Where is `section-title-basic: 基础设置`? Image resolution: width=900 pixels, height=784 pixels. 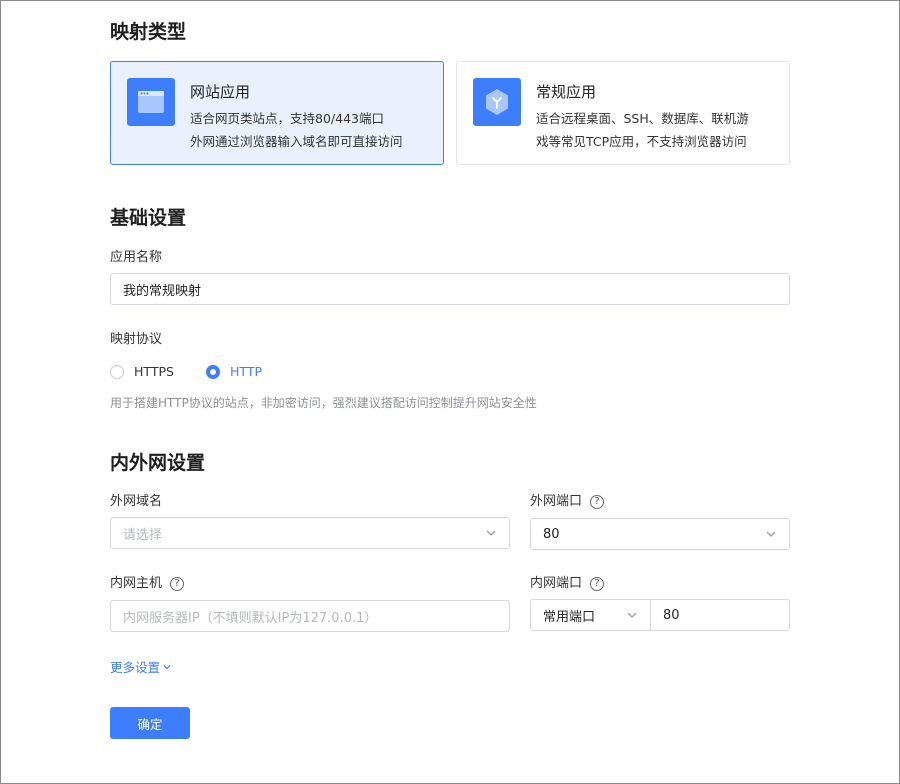 section-title-basic: 基础设置 is located at coordinates (148, 218).